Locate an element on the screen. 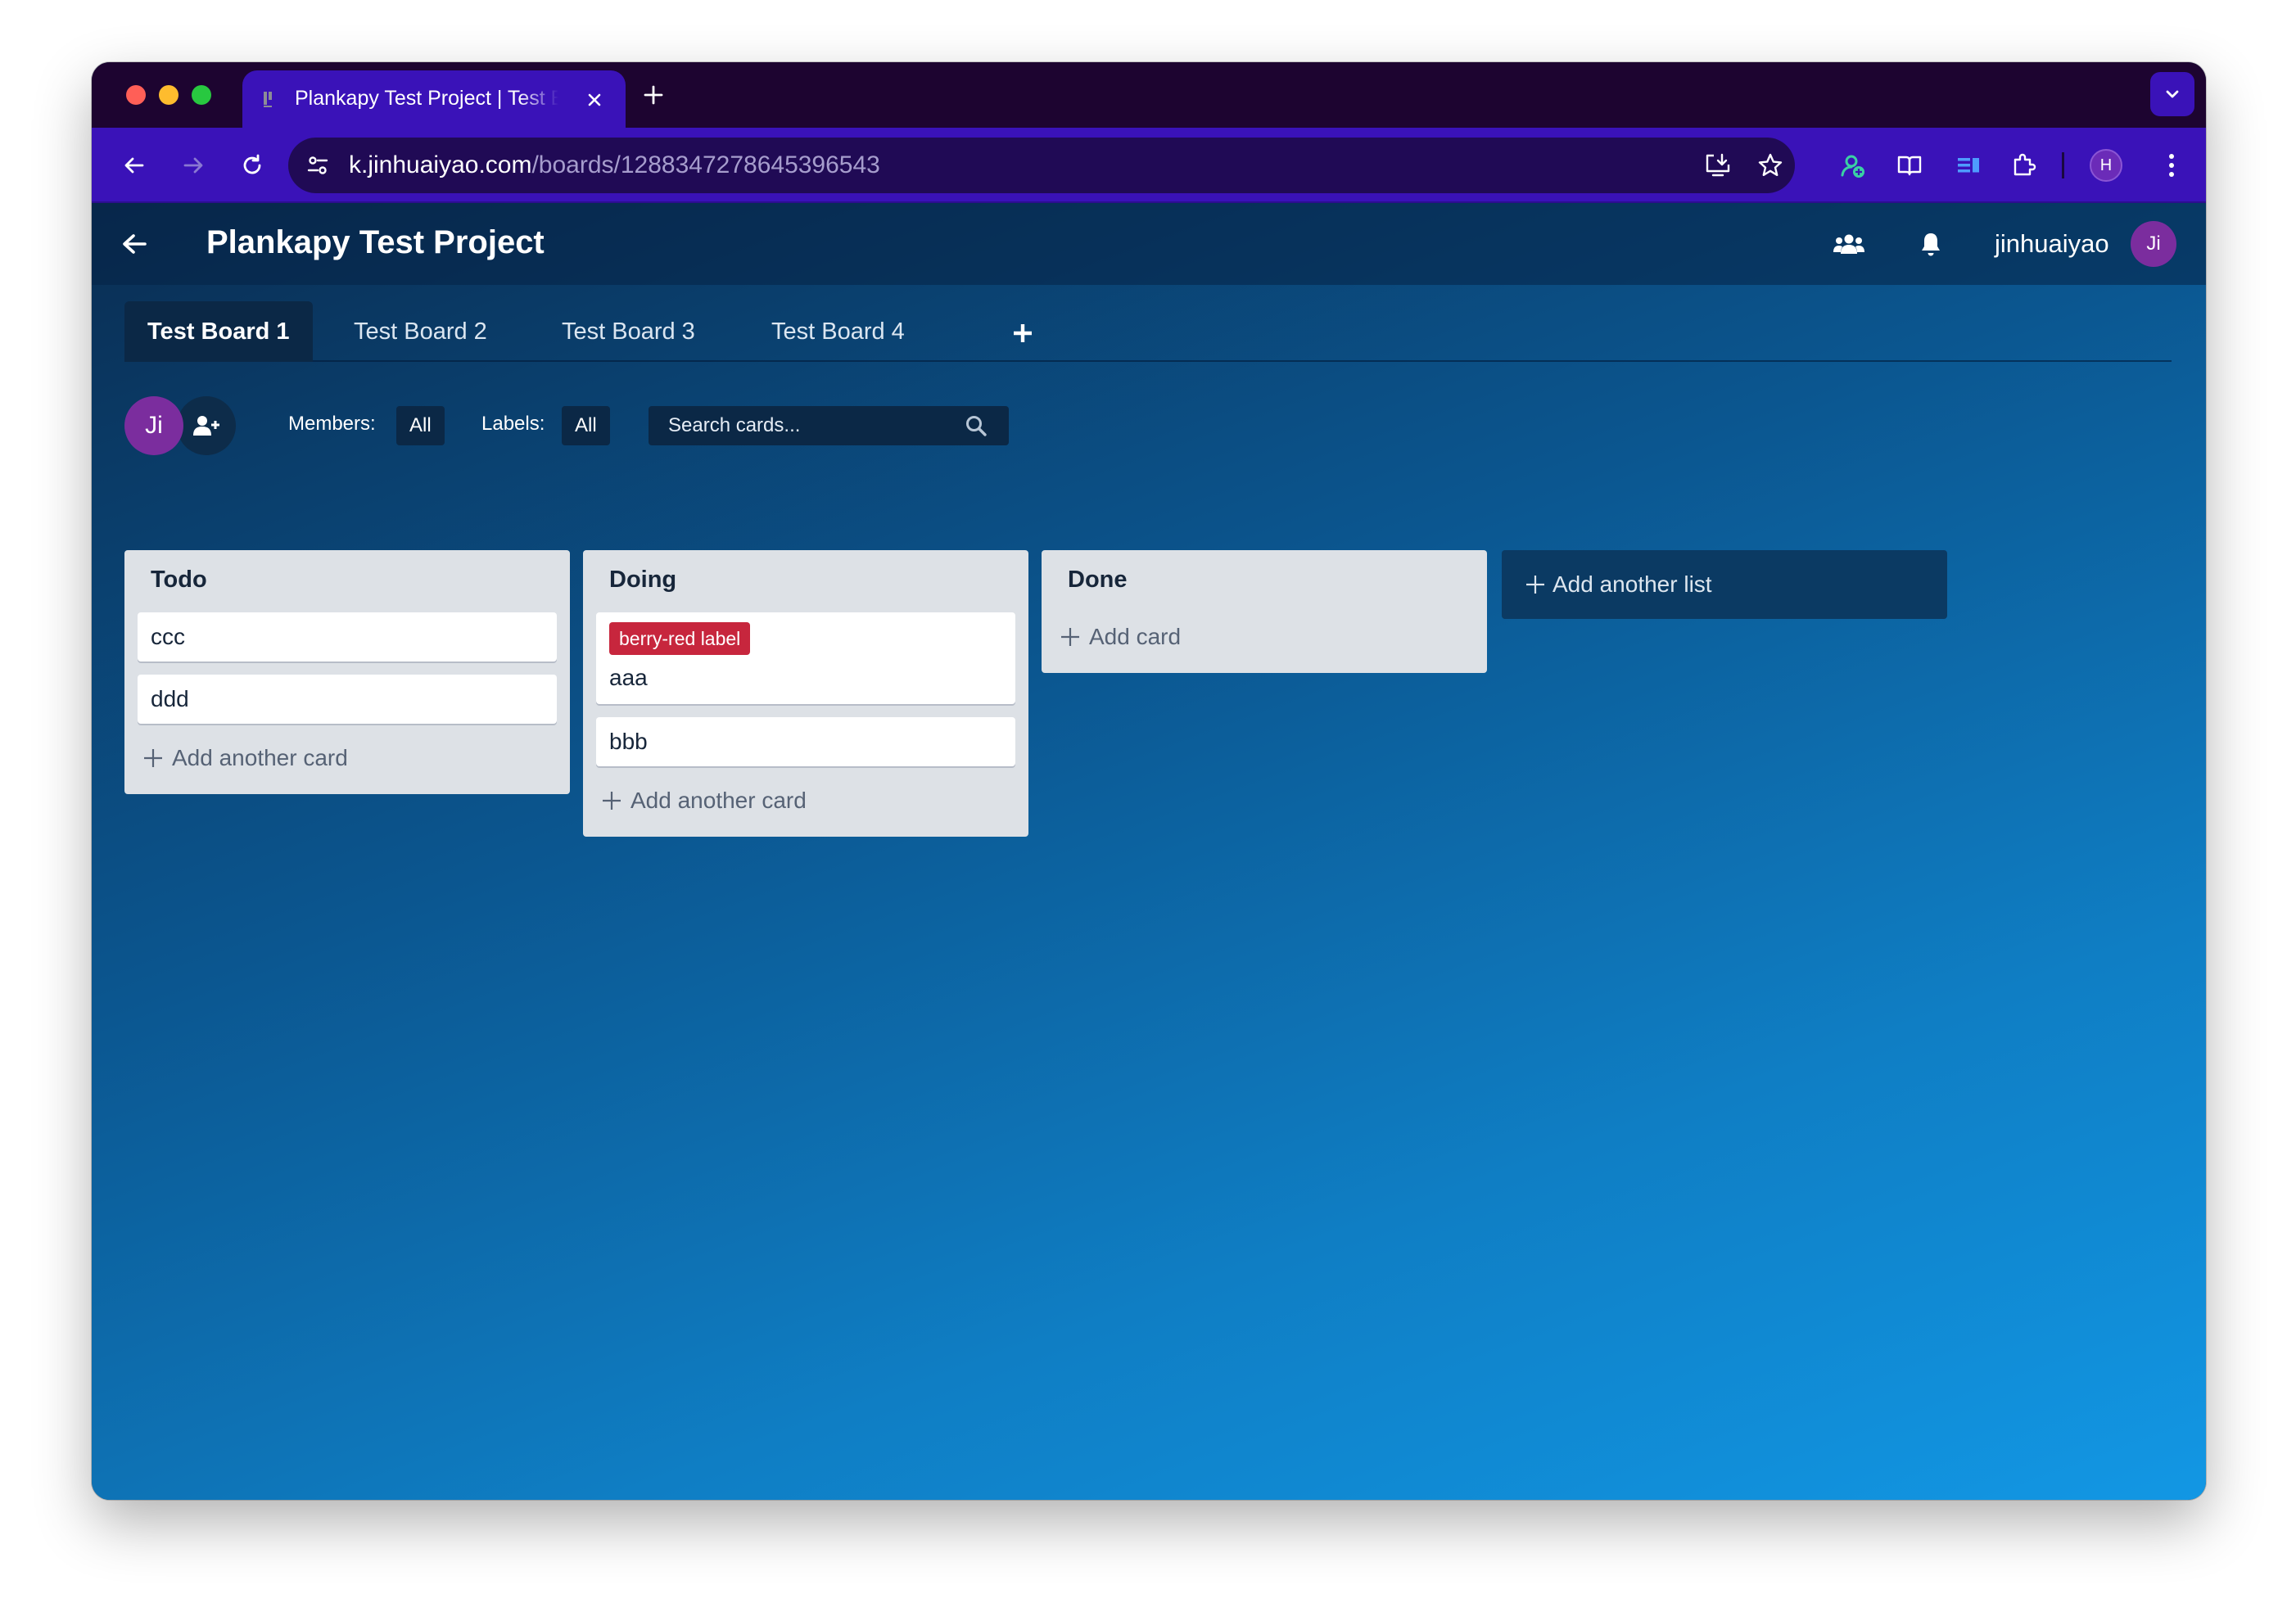 Image resolution: width=2296 pixels, height=1621 pixels. card: berry-red label aaa is located at coordinates (806, 658).